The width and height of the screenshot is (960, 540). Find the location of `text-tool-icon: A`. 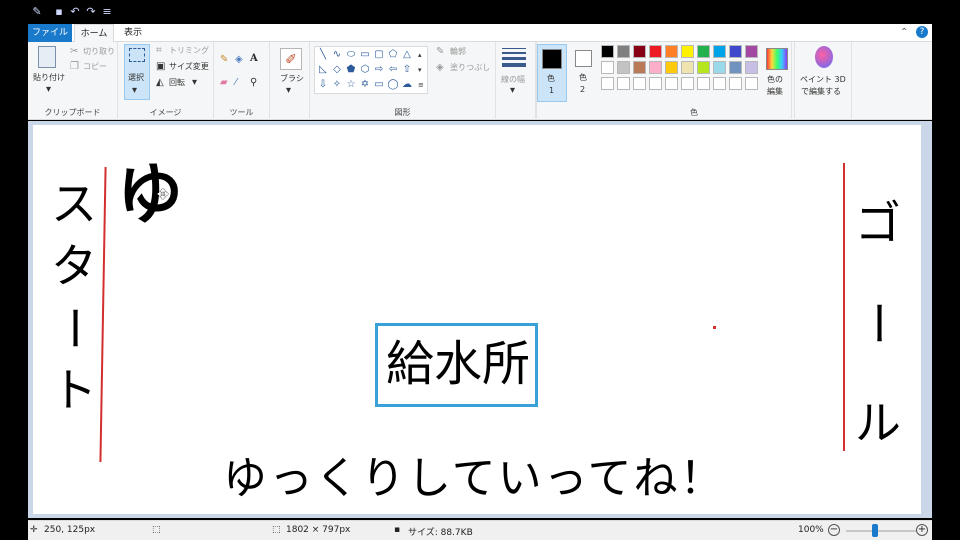

text-tool-icon: A is located at coordinates (254, 59).